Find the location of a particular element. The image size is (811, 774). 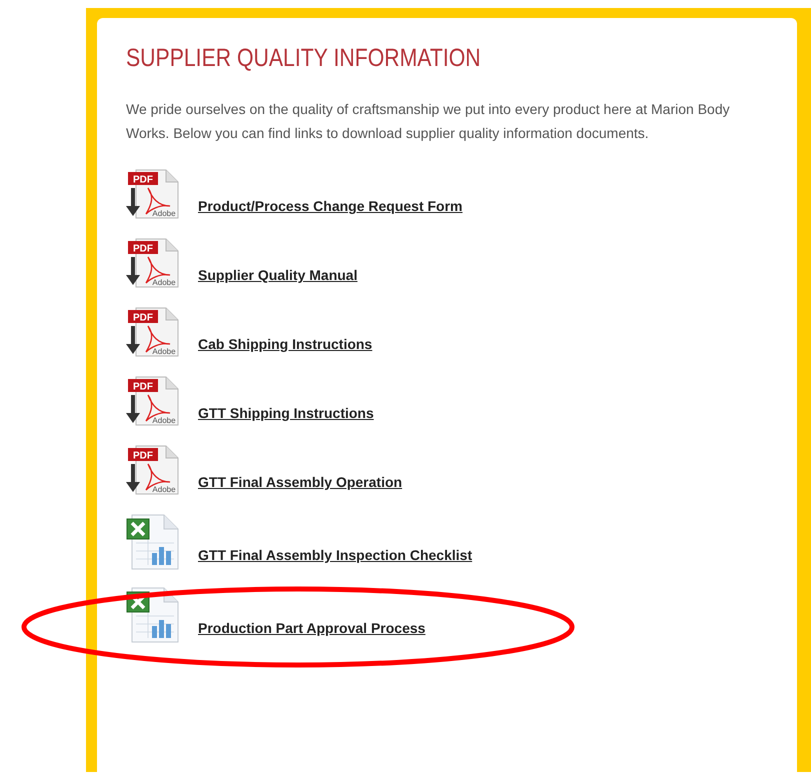

document-link: GTT Shipping Instructions is located at coordinates (286, 413).